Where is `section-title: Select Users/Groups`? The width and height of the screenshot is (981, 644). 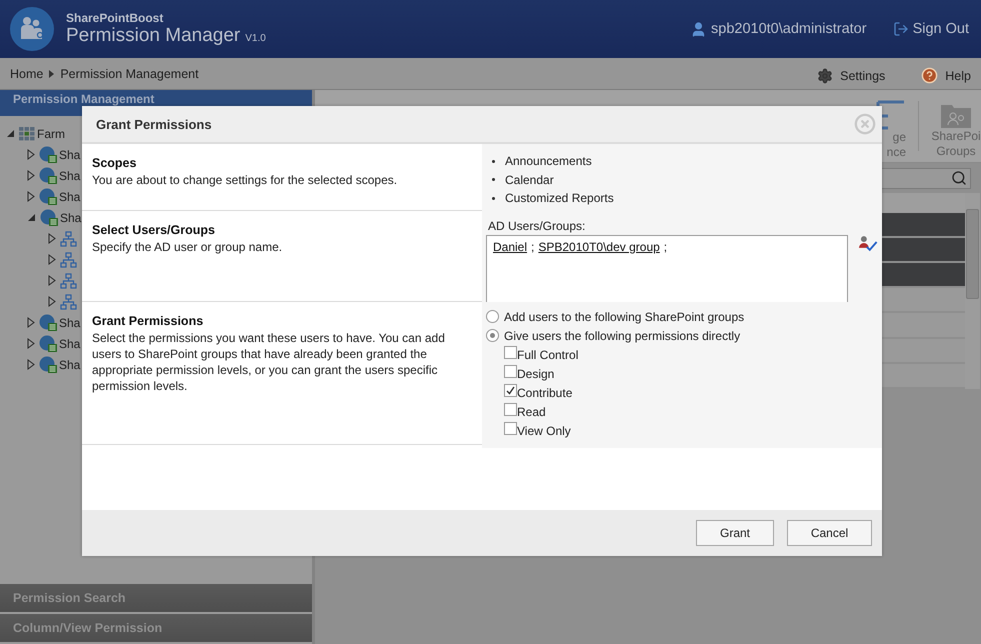
section-title: Select Users/Groups is located at coordinates (154, 230).